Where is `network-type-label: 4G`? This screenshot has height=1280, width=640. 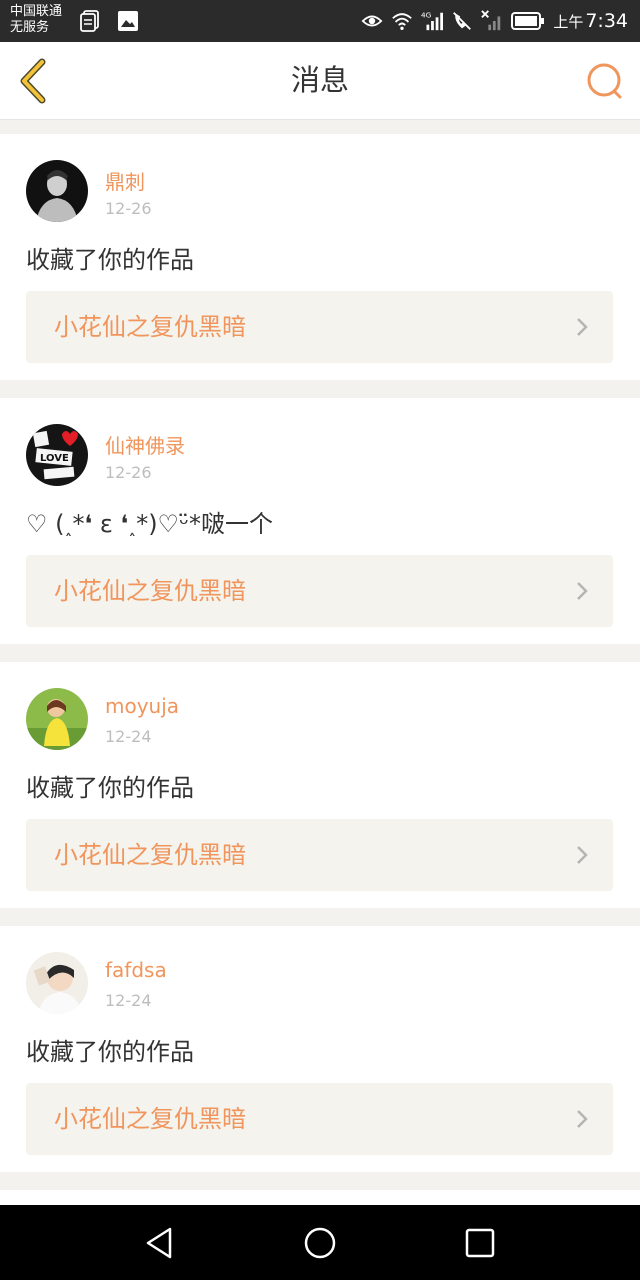 network-type-label: 4G is located at coordinates (426, 14).